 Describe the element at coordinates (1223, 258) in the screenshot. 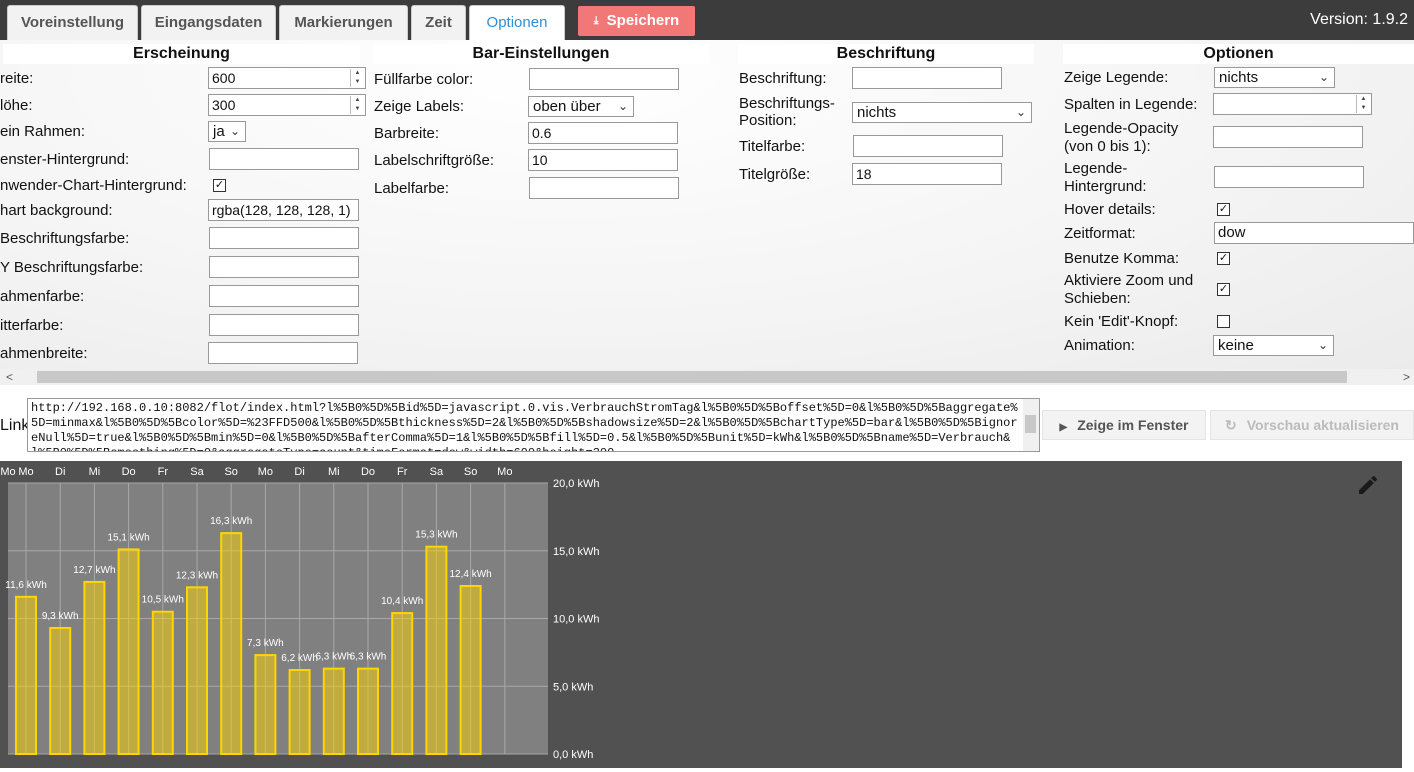

I see `use-comma-checkbox: ✓` at that location.